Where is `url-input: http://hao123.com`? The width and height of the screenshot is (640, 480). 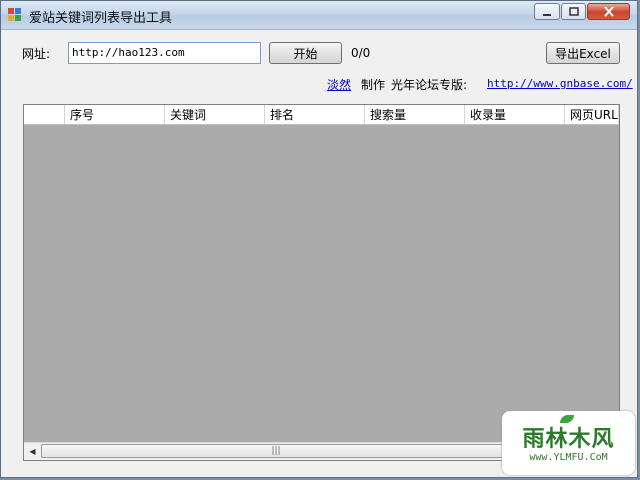 url-input: http://hao123.com is located at coordinates (164, 53).